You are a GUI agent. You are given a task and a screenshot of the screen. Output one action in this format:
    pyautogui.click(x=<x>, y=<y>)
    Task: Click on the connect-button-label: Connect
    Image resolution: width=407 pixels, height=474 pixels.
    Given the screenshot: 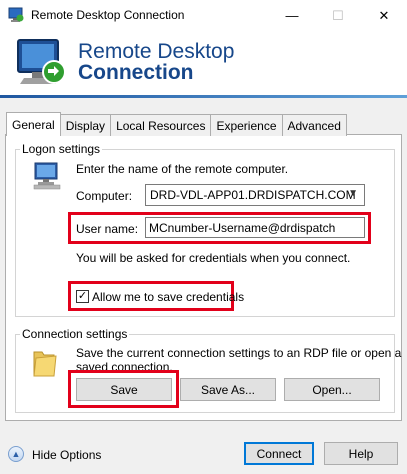 What is the action you would take?
    pyautogui.click(x=279, y=453)
    